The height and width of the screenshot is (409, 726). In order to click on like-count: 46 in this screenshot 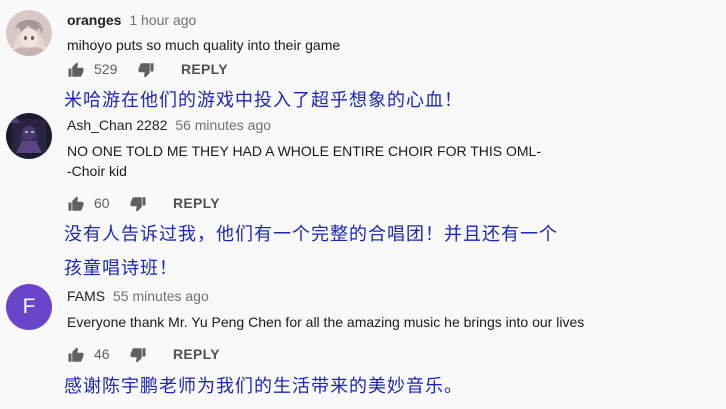, I will do `click(102, 354)`.